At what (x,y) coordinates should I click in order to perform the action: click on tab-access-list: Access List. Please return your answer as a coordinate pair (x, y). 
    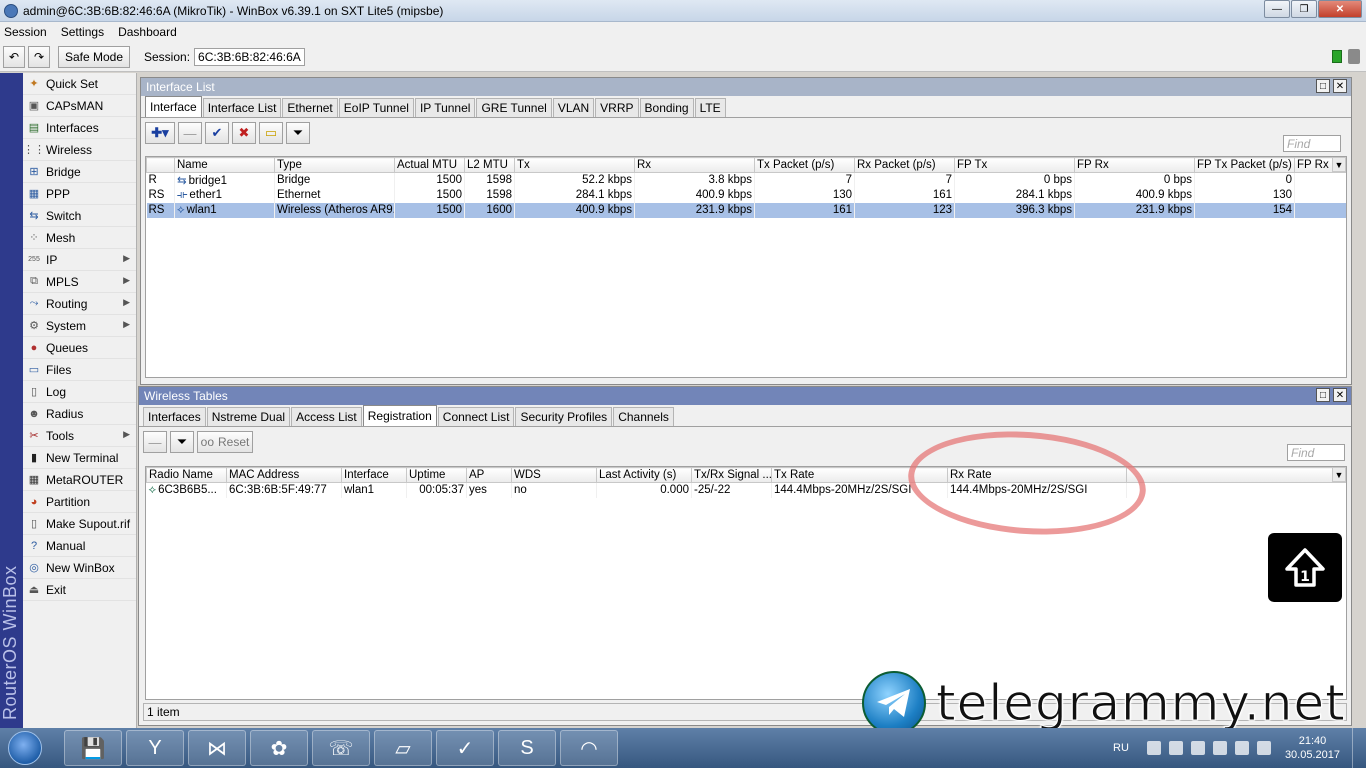
    Looking at the image, I should click on (326, 416).